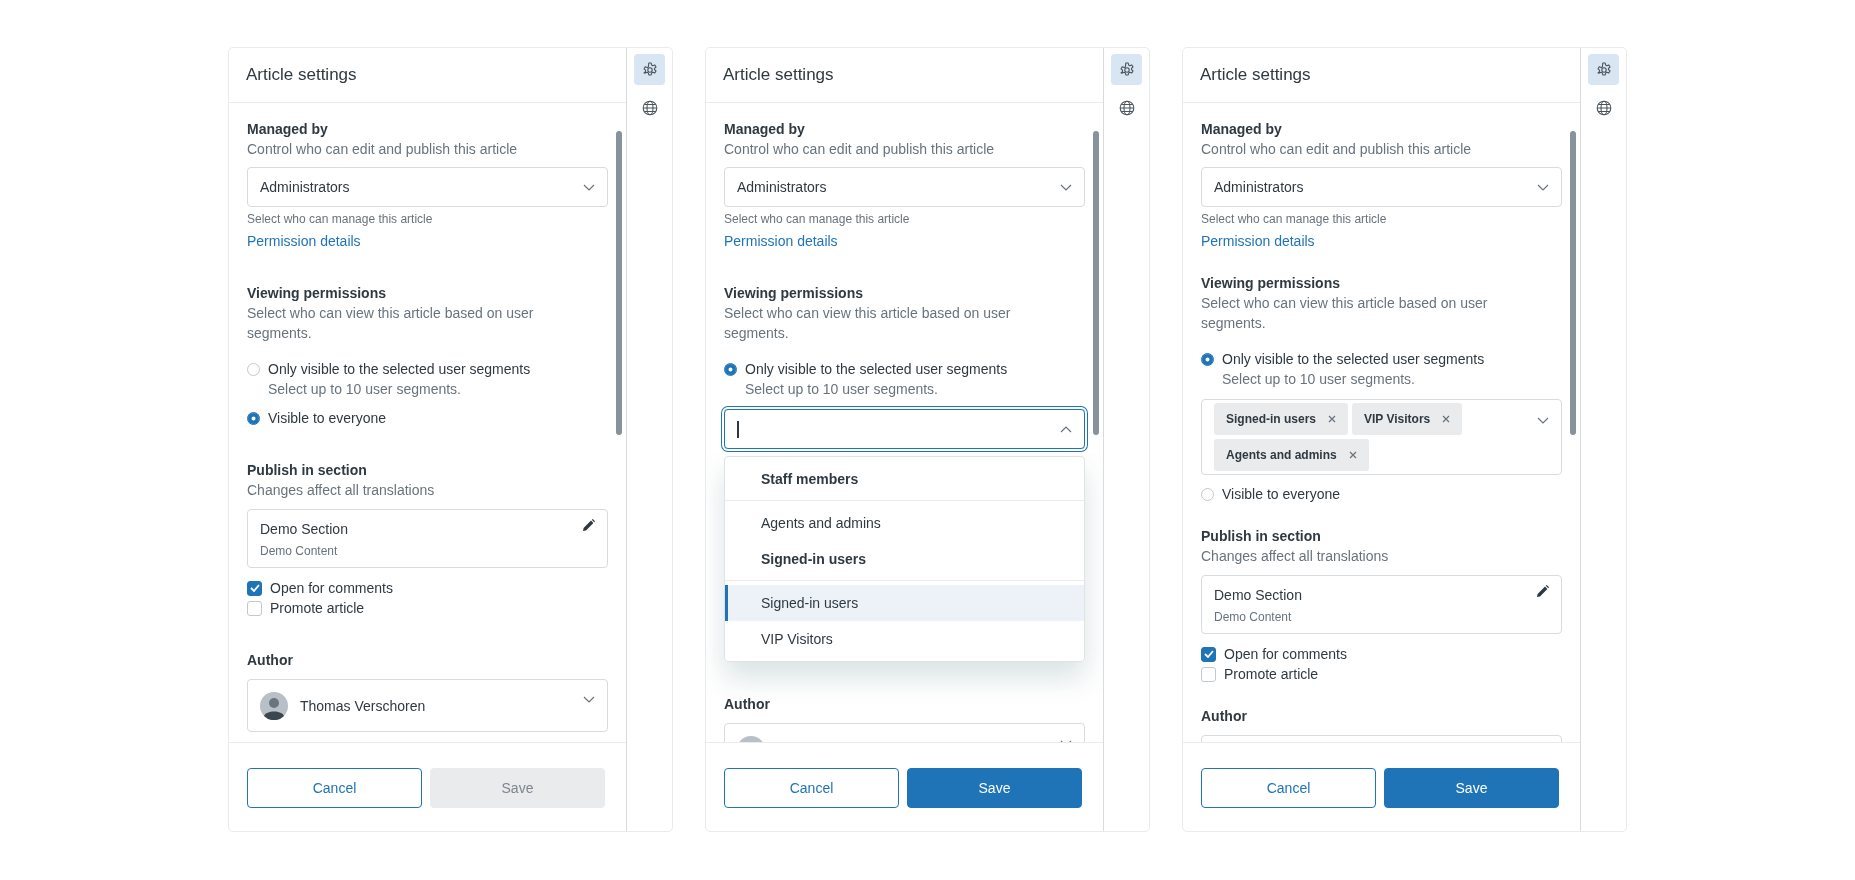 Image resolution: width=1855 pixels, height=880 pixels. What do you see at coordinates (904, 429) in the screenshot?
I see `segment-search-field` at bounding box center [904, 429].